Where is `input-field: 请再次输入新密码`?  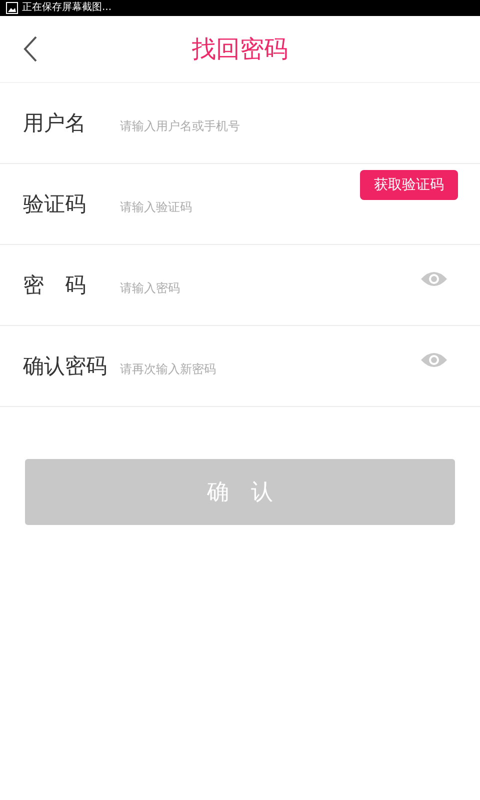
input-field: 请再次输入新密码 is located at coordinates (270, 366).